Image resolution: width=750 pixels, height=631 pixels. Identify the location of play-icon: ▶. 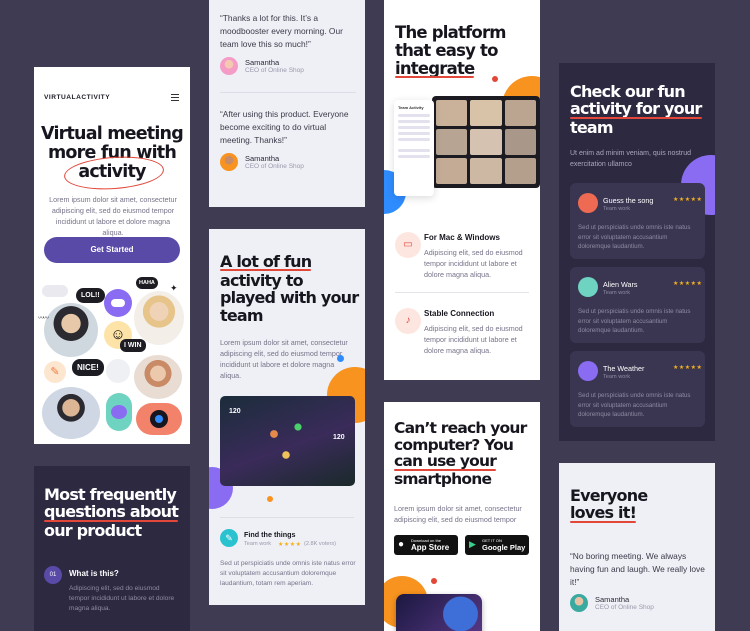
(472, 544).